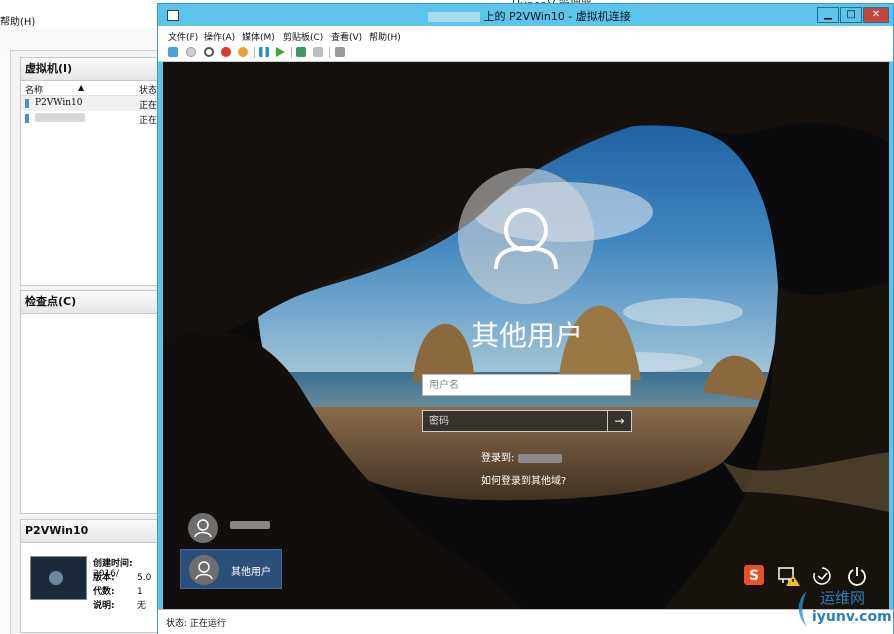 The image size is (894, 634). I want to click on ctrl-alt-del-icon, so click(173, 52).